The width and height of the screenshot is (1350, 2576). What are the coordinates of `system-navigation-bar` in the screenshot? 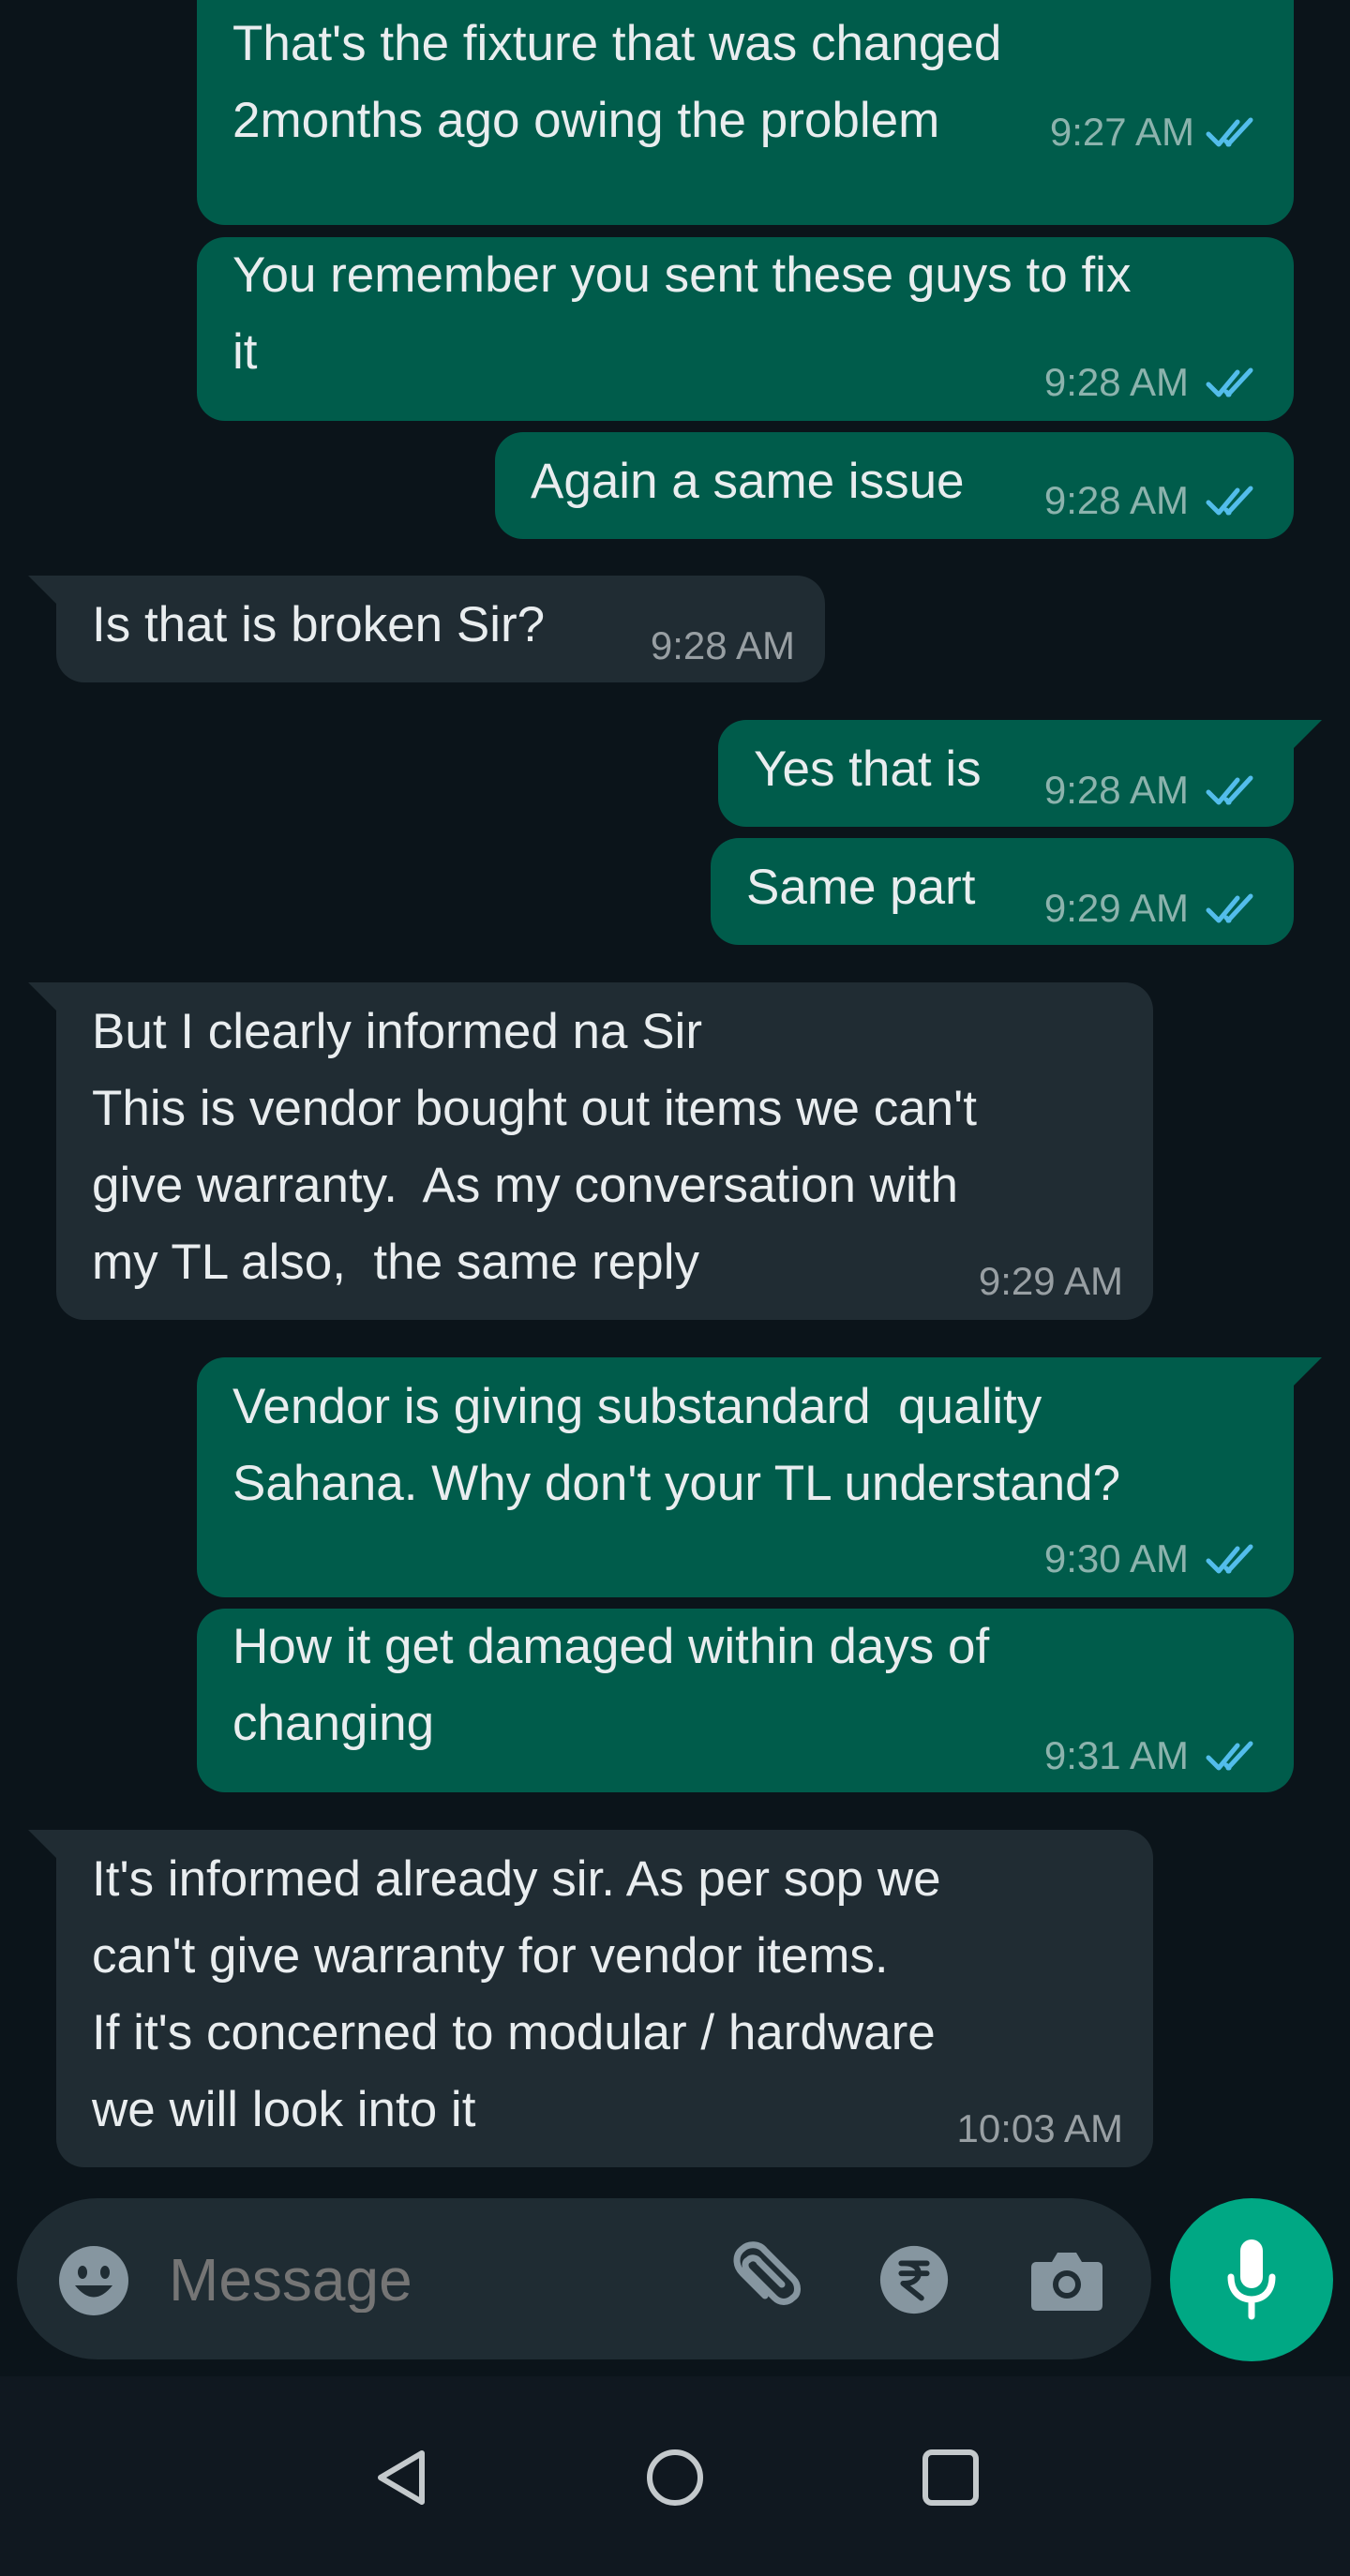 It's located at (675, 2476).